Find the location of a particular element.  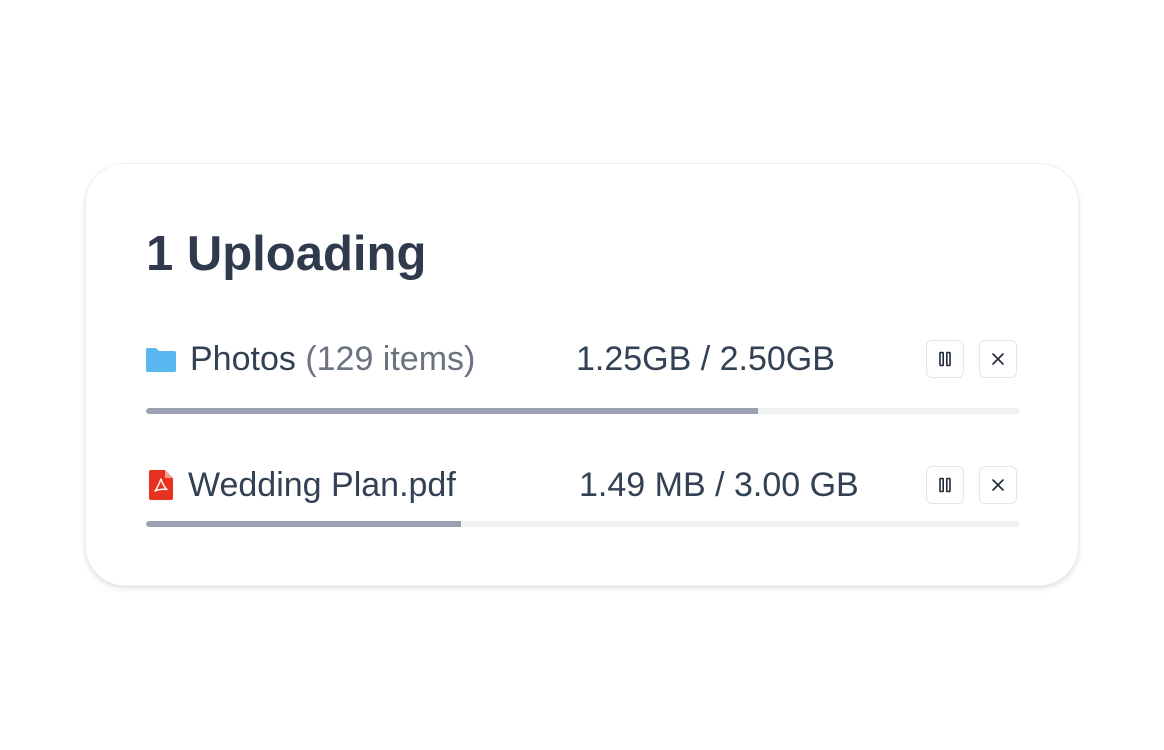

upload-item-photos: Photos (129 items) 1.25GB / 2.50GB is located at coordinates (583, 376).